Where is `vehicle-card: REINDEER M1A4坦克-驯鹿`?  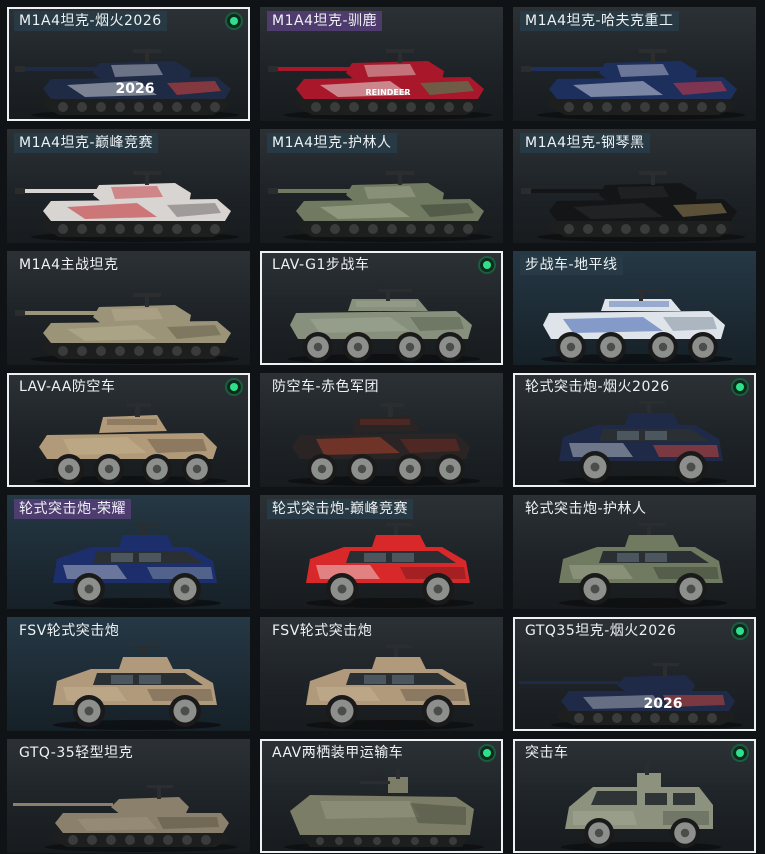 vehicle-card: REINDEER M1A4坦克-驯鹿 is located at coordinates (381, 64).